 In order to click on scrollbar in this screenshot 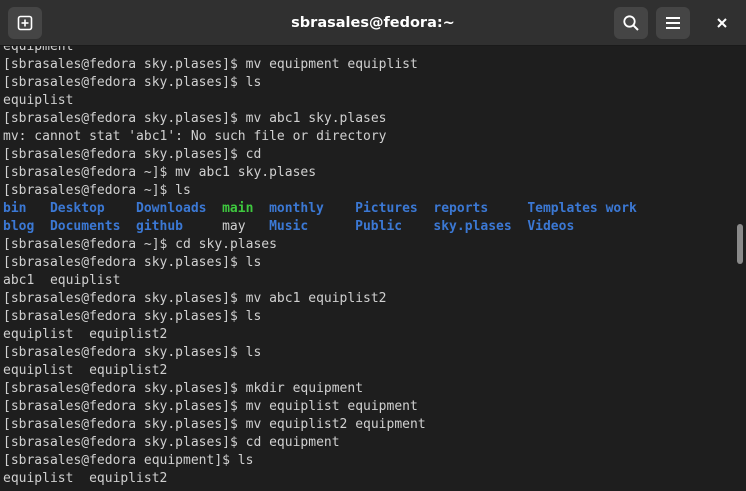, I will do `click(740, 268)`.